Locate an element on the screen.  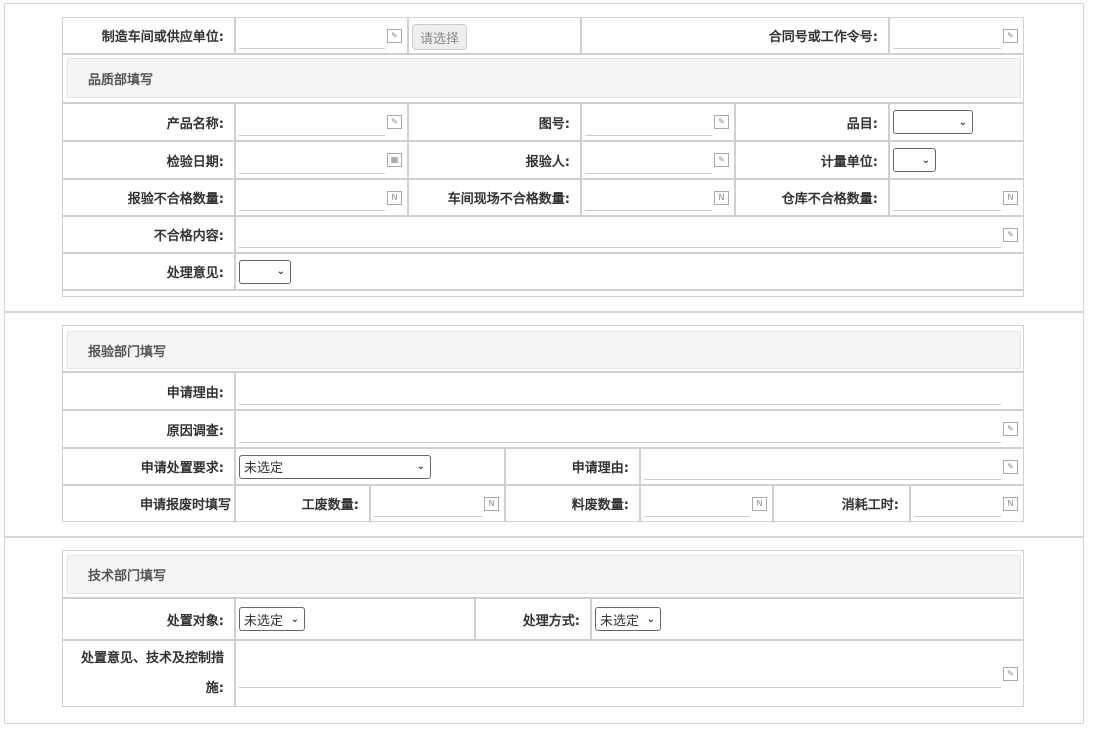
cause-field: ✎ is located at coordinates (629, 429).